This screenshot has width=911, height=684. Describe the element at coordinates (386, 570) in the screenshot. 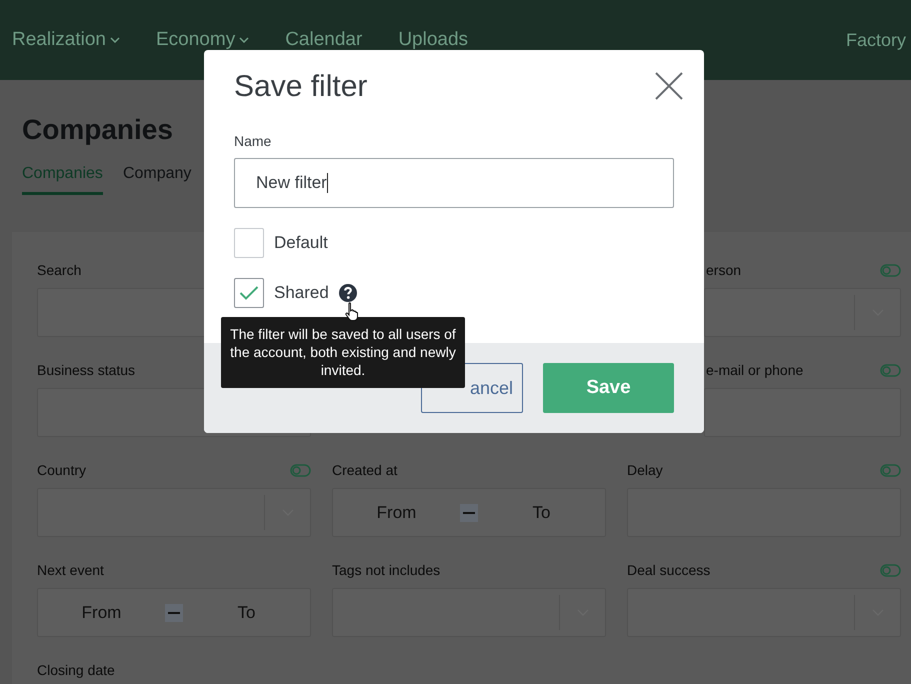

I see `field-label: Tags not includes` at that location.